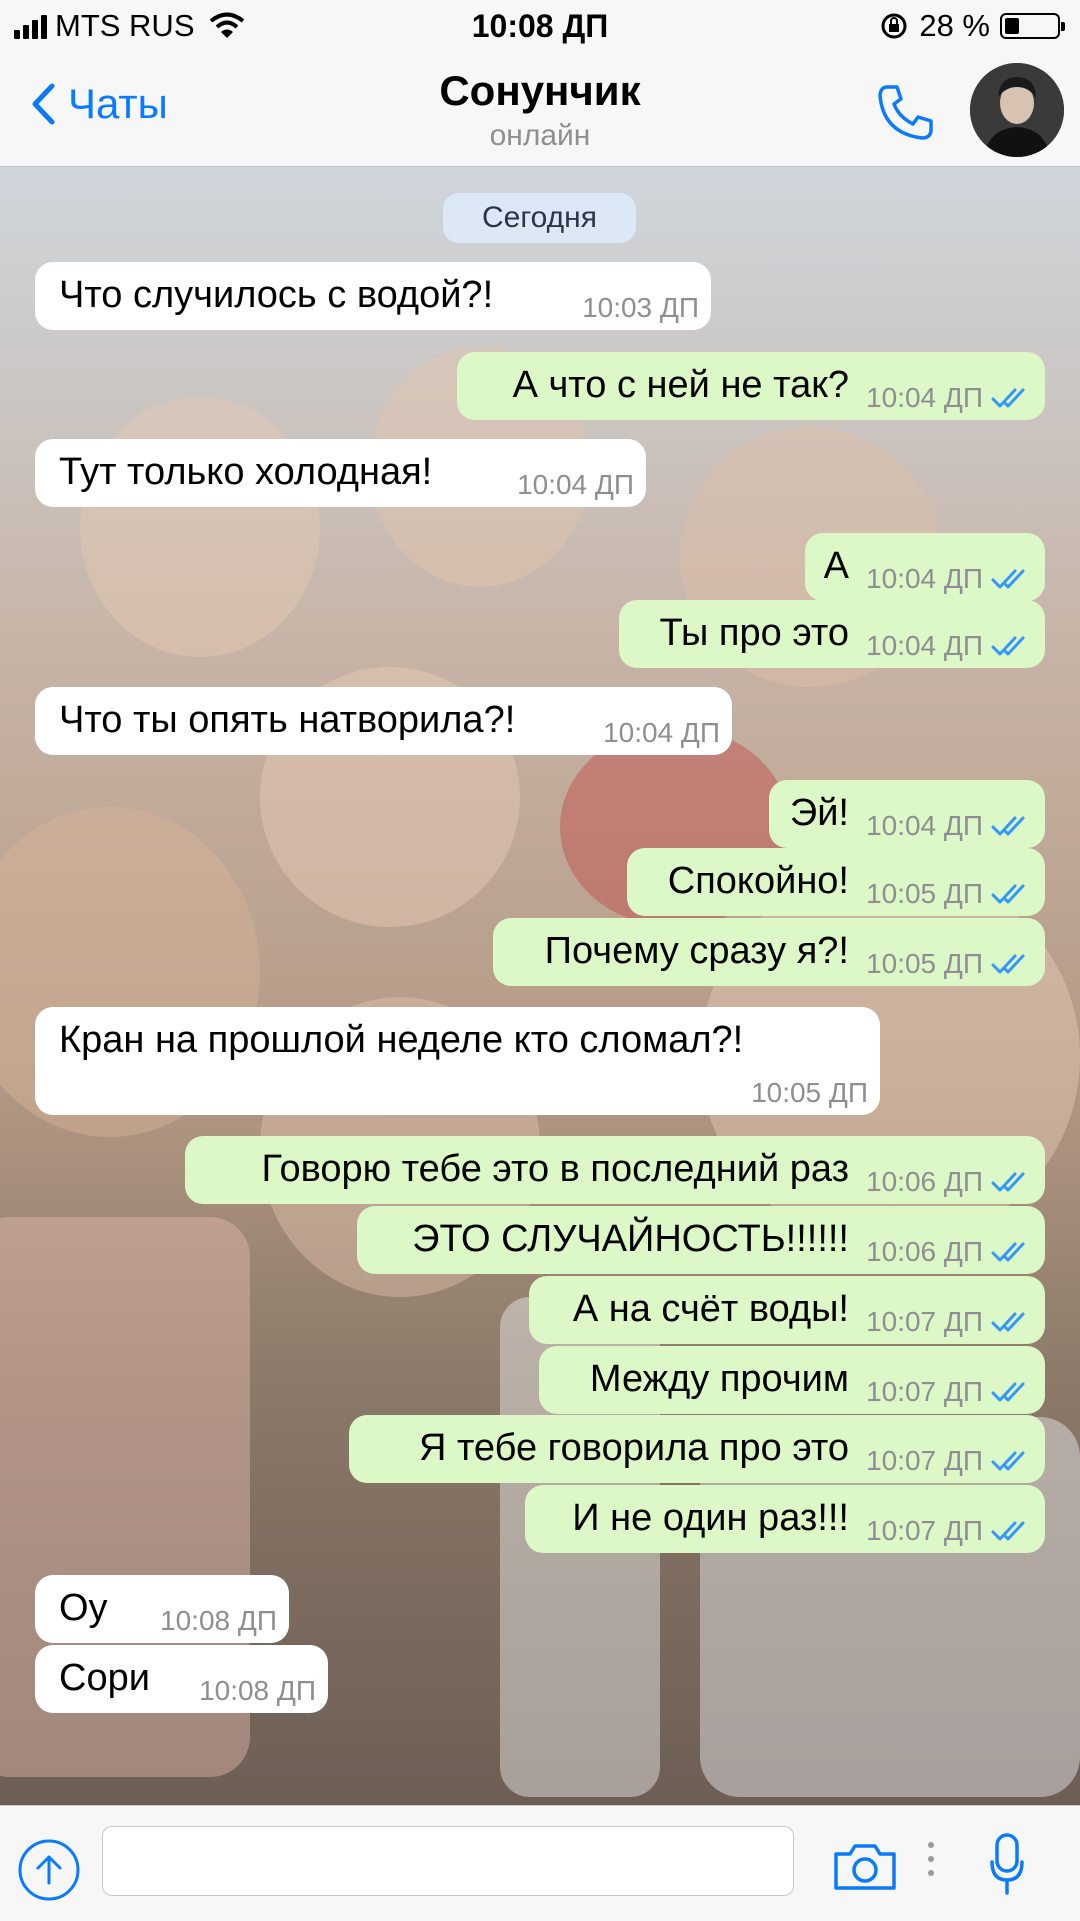 Image resolution: width=1080 pixels, height=1921 pixels. I want to click on message-text: Я тебе говорила про это, so click(633, 1448).